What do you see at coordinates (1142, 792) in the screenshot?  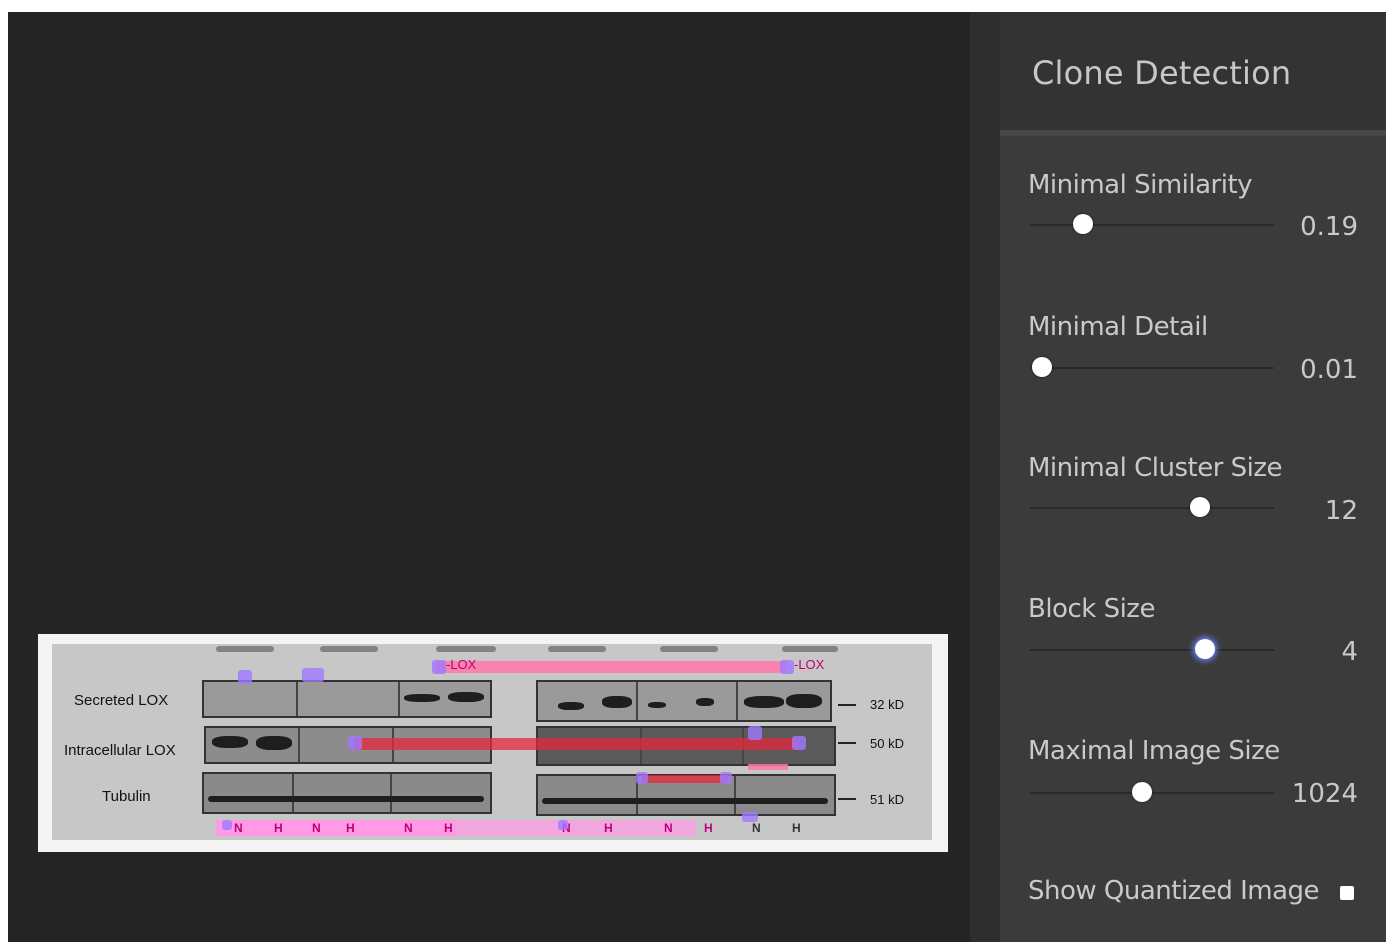 I see `maximal-image-size-slider-handle` at bounding box center [1142, 792].